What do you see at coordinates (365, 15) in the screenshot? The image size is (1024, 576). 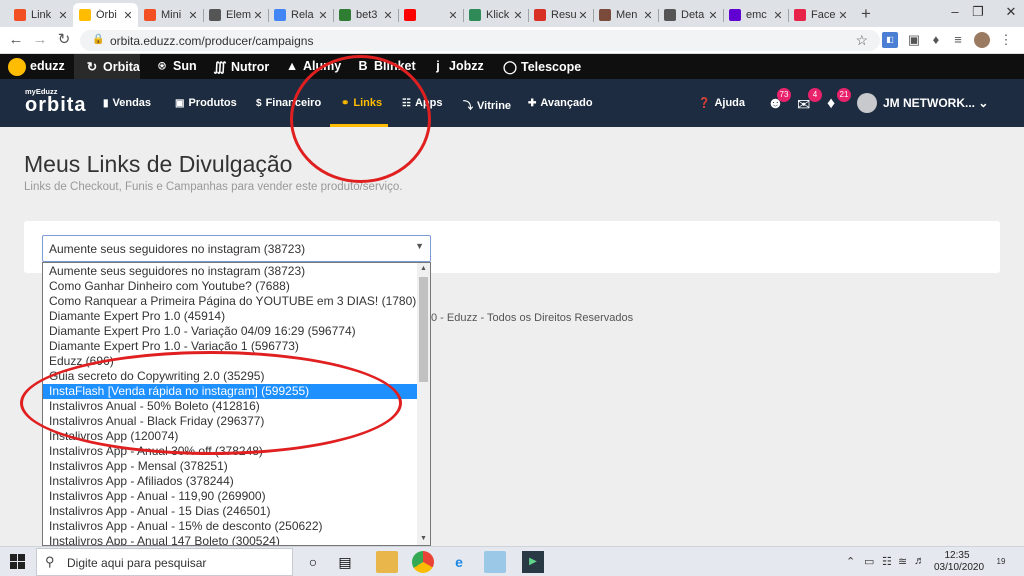 I see `browser-tab: bet3 ✕` at bounding box center [365, 15].